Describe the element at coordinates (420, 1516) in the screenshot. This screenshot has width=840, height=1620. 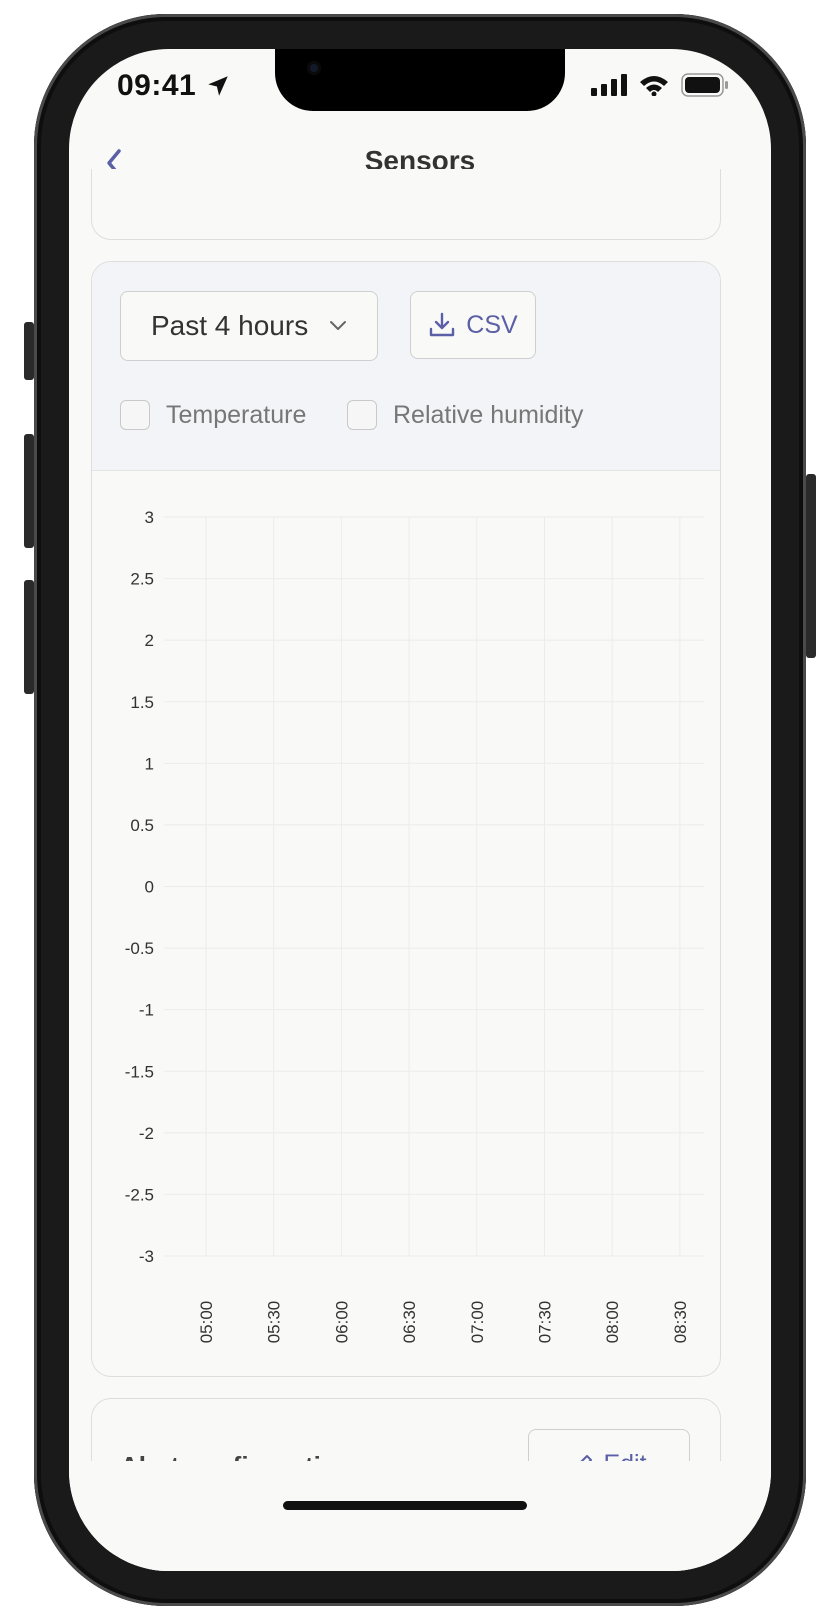
I see `screen-bottom` at that location.